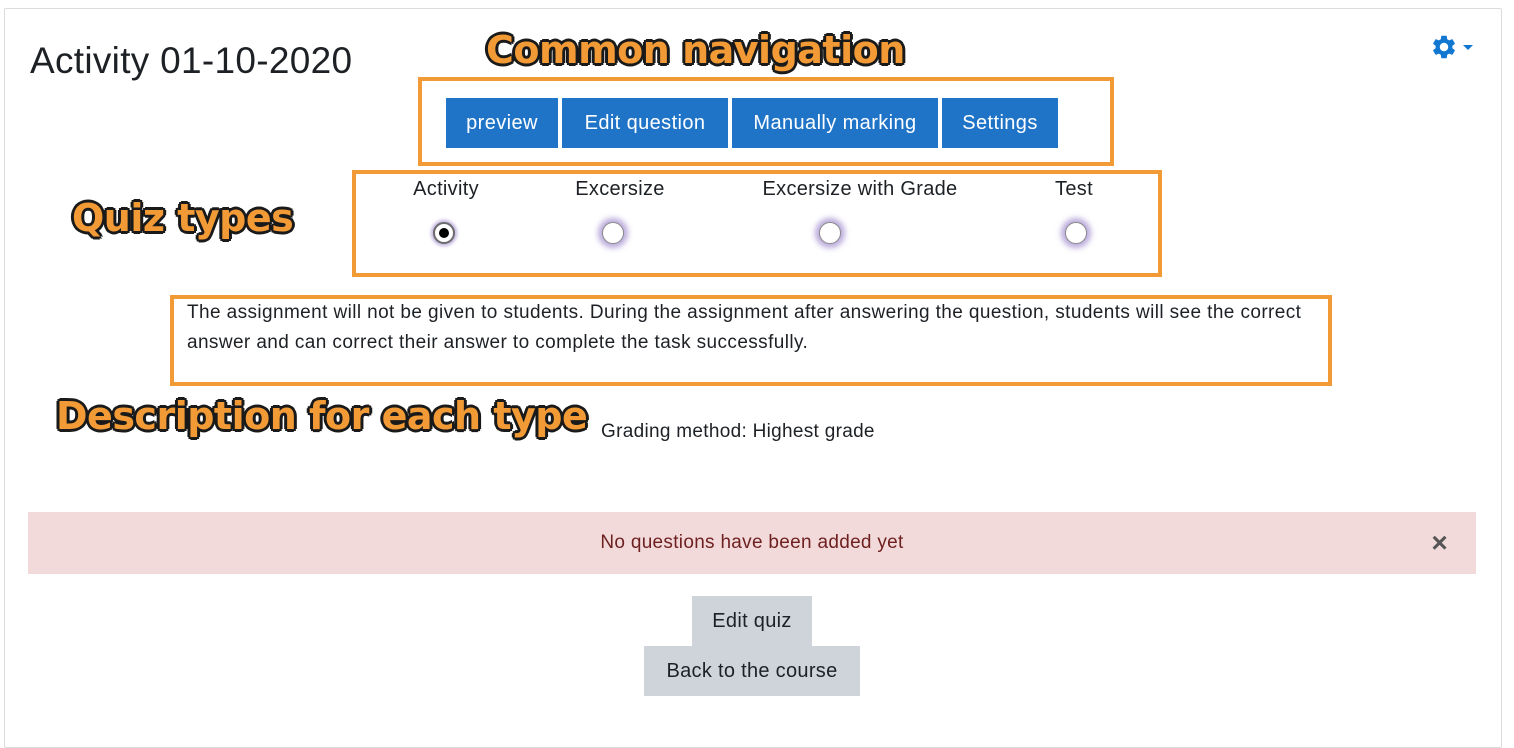  What do you see at coordinates (191, 60) in the screenshot?
I see `page-title: Activity 01-10-2020` at bounding box center [191, 60].